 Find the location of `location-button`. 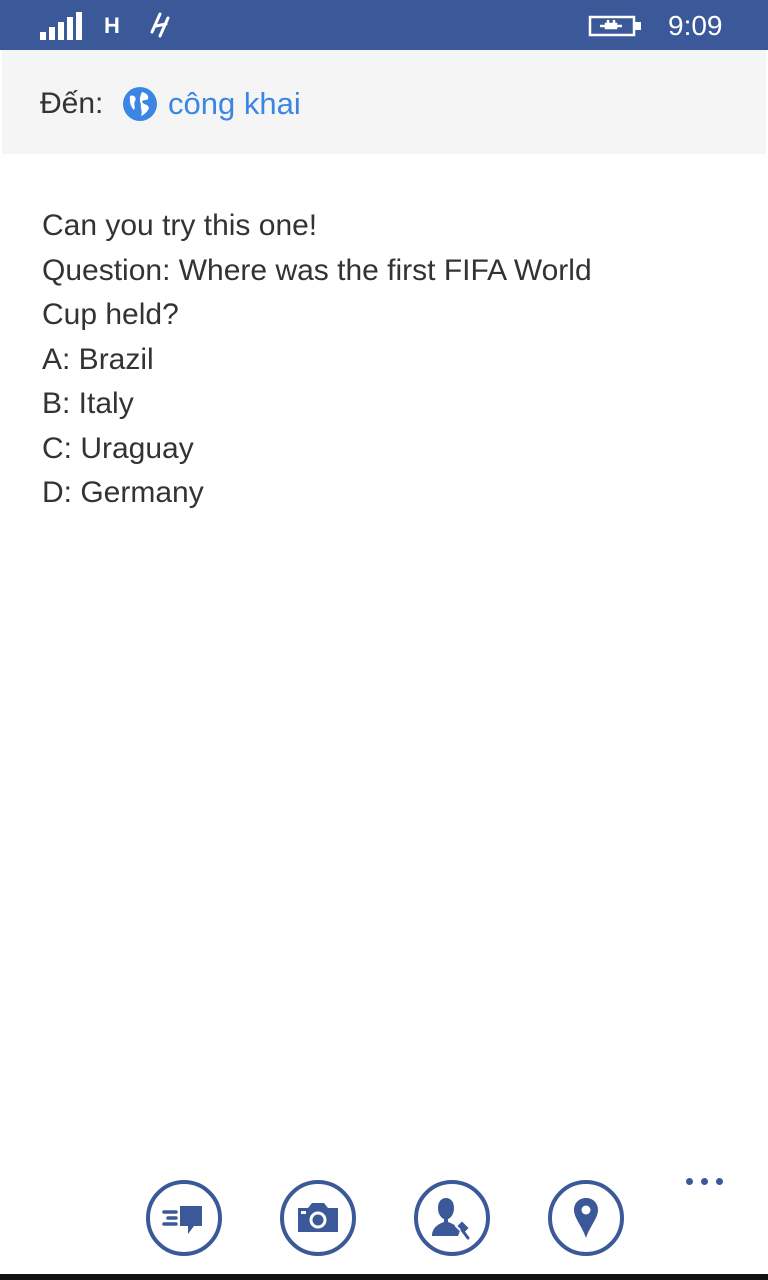

location-button is located at coordinates (586, 1218).